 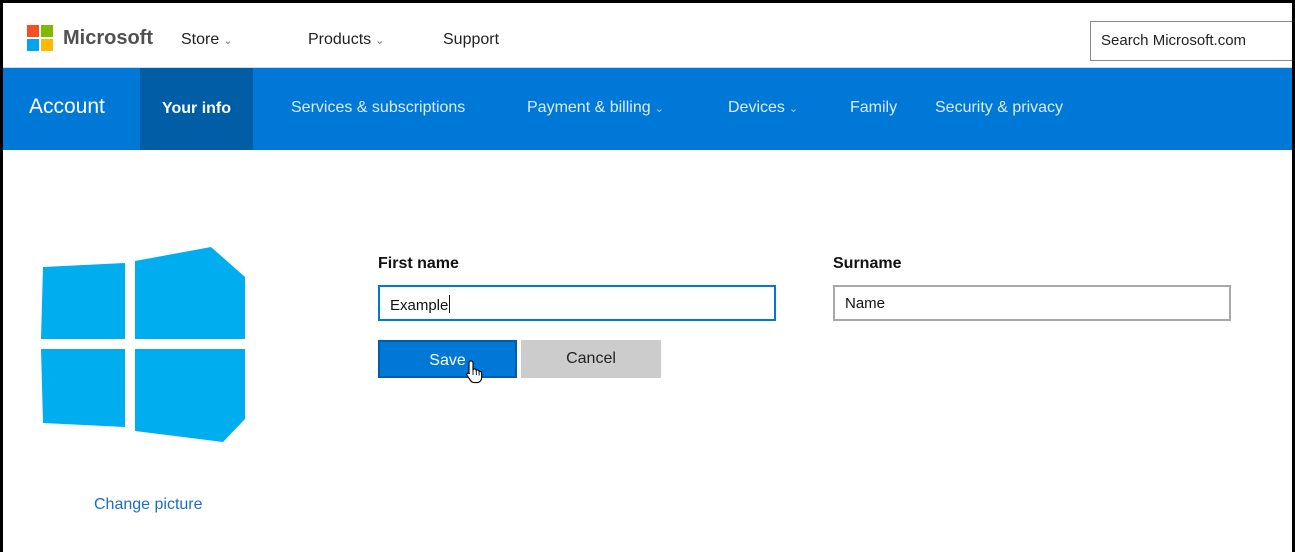 I want to click on windows-logo-icon, so click(x=143, y=344).